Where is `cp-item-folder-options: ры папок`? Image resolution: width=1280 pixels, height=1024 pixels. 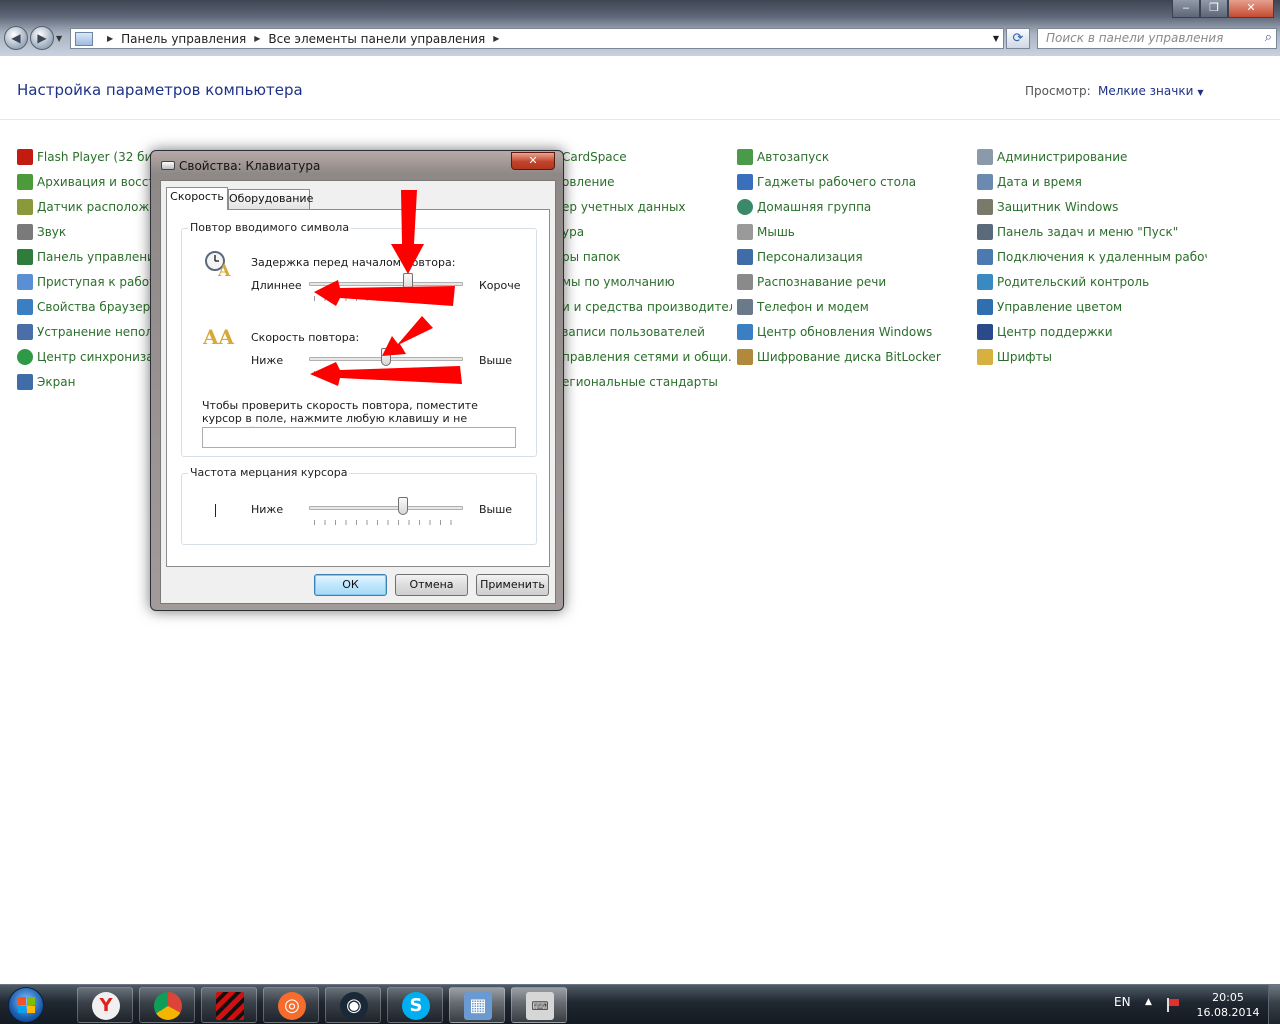
cp-item-folder-options: ры папок is located at coordinates (647, 257).